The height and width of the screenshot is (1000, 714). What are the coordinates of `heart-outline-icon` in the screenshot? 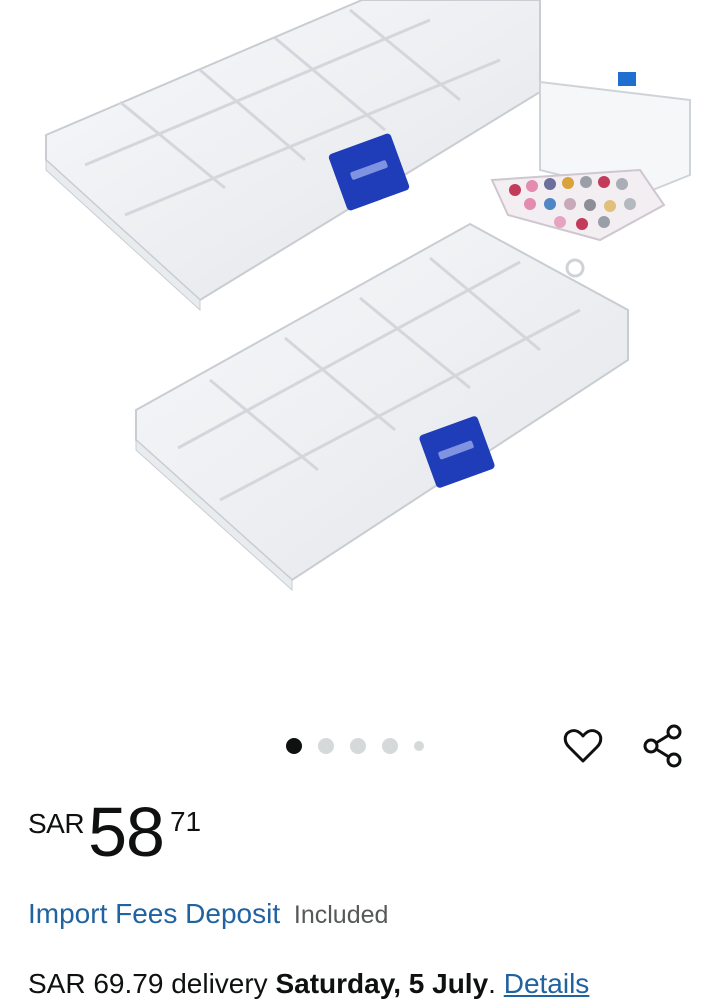 It's located at (583, 746).